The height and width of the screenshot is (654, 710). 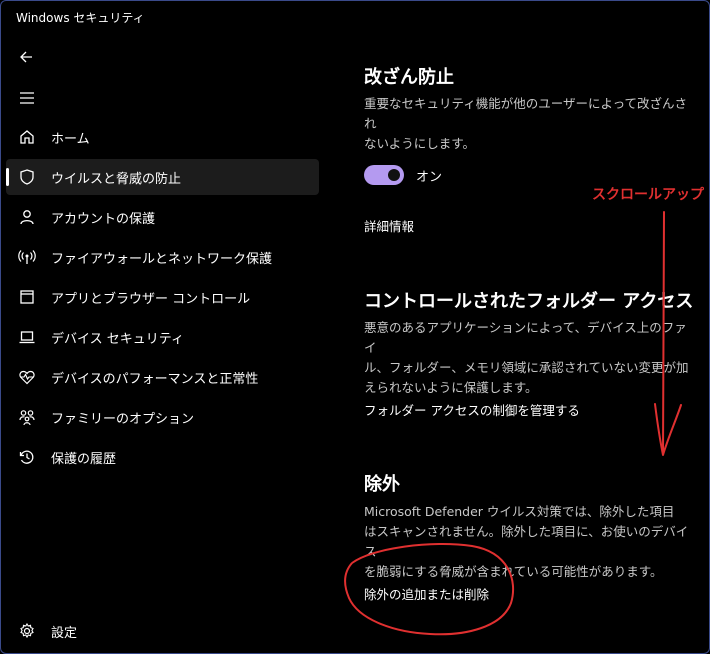 What do you see at coordinates (429, 177) in the screenshot?
I see `toggle-state-label: オン` at bounding box center [429, 177].